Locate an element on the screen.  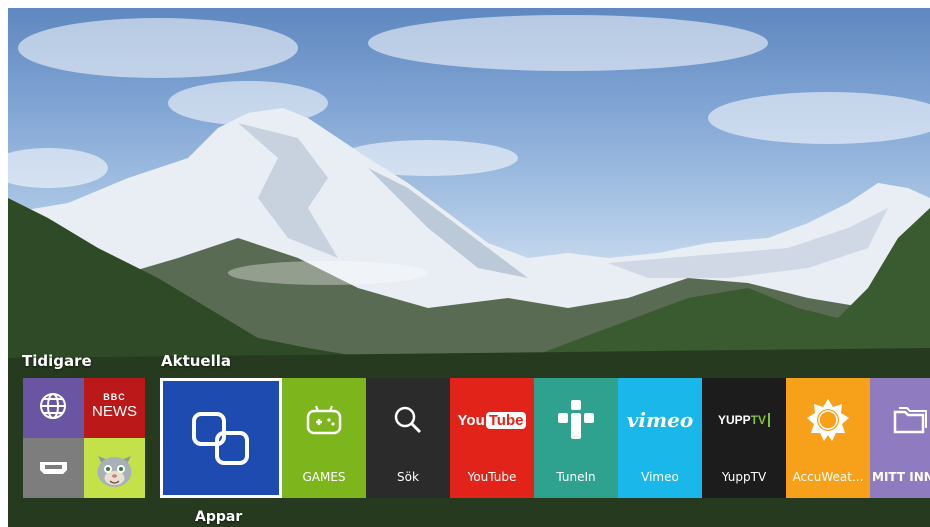
previous-apps-grid: BBC NEWS is located at coordinates (84, 438).